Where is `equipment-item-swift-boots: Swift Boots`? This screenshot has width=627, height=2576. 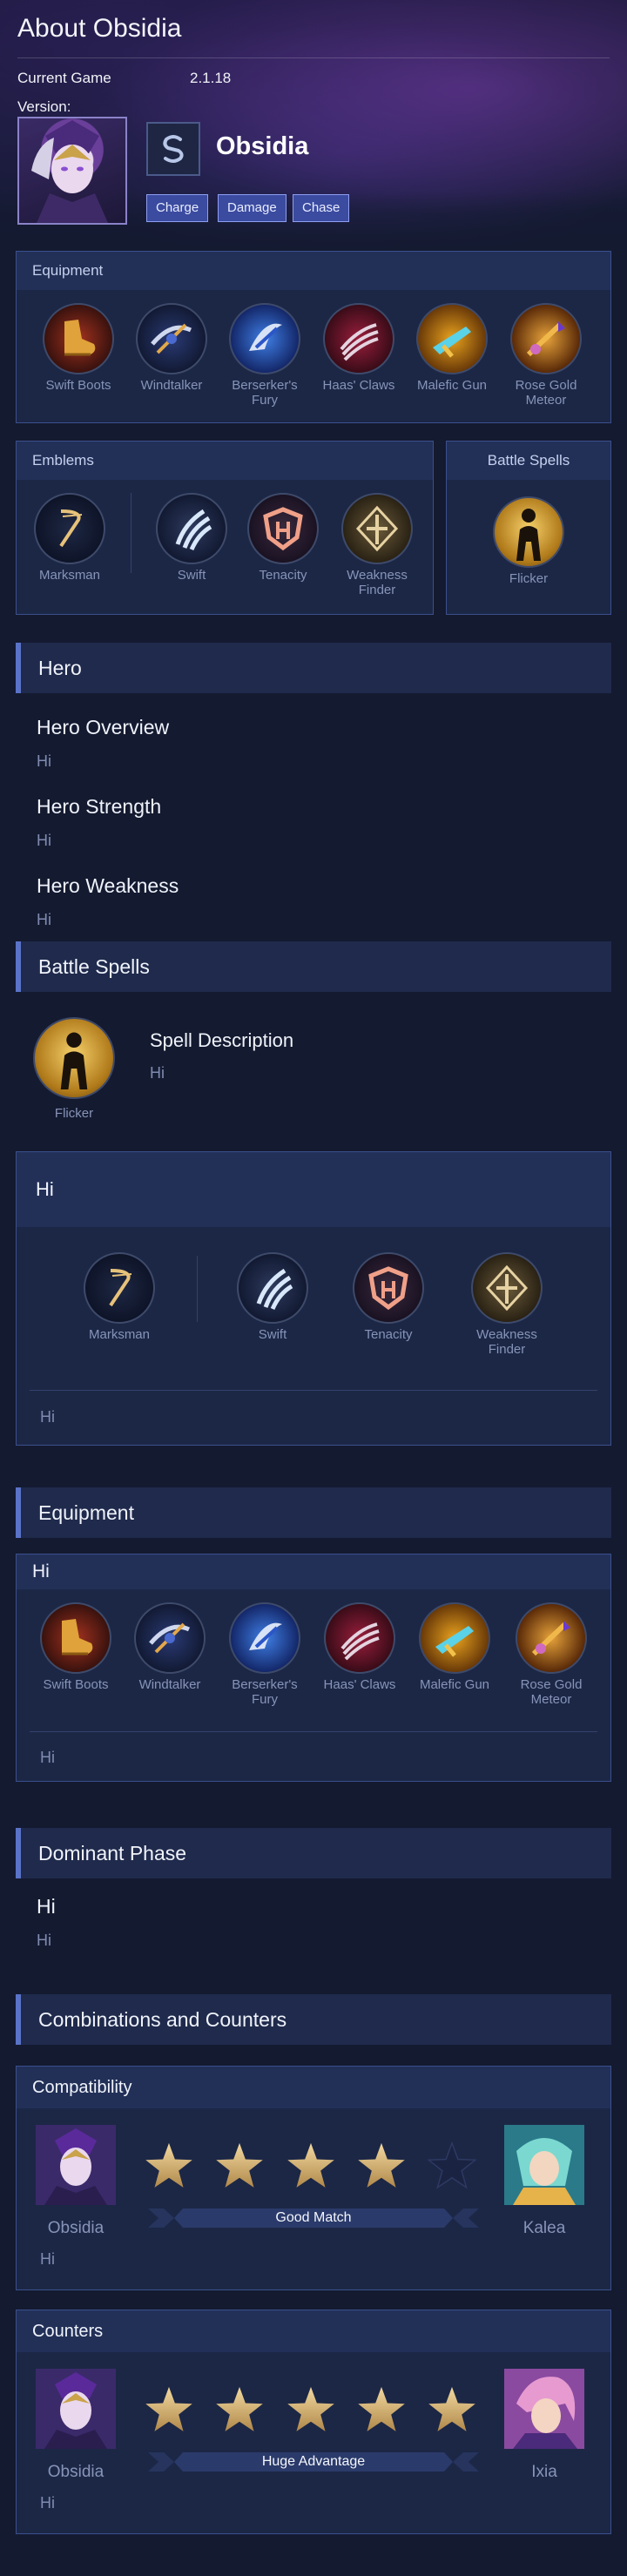
equipment-item-swift-boots: Swift Boots is located at coordinates (78, 348).